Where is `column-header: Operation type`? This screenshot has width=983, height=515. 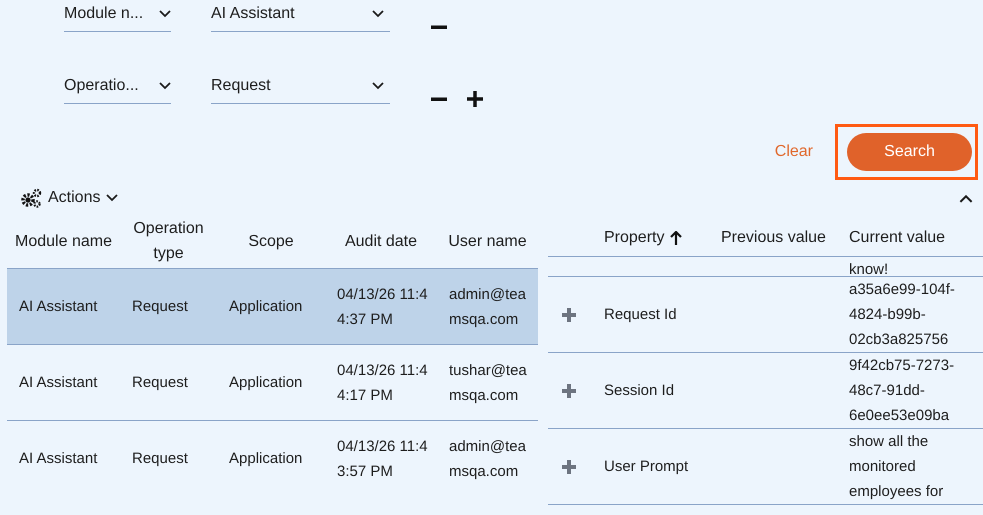 column-header: Operation type is located at coordinates (168, 241).